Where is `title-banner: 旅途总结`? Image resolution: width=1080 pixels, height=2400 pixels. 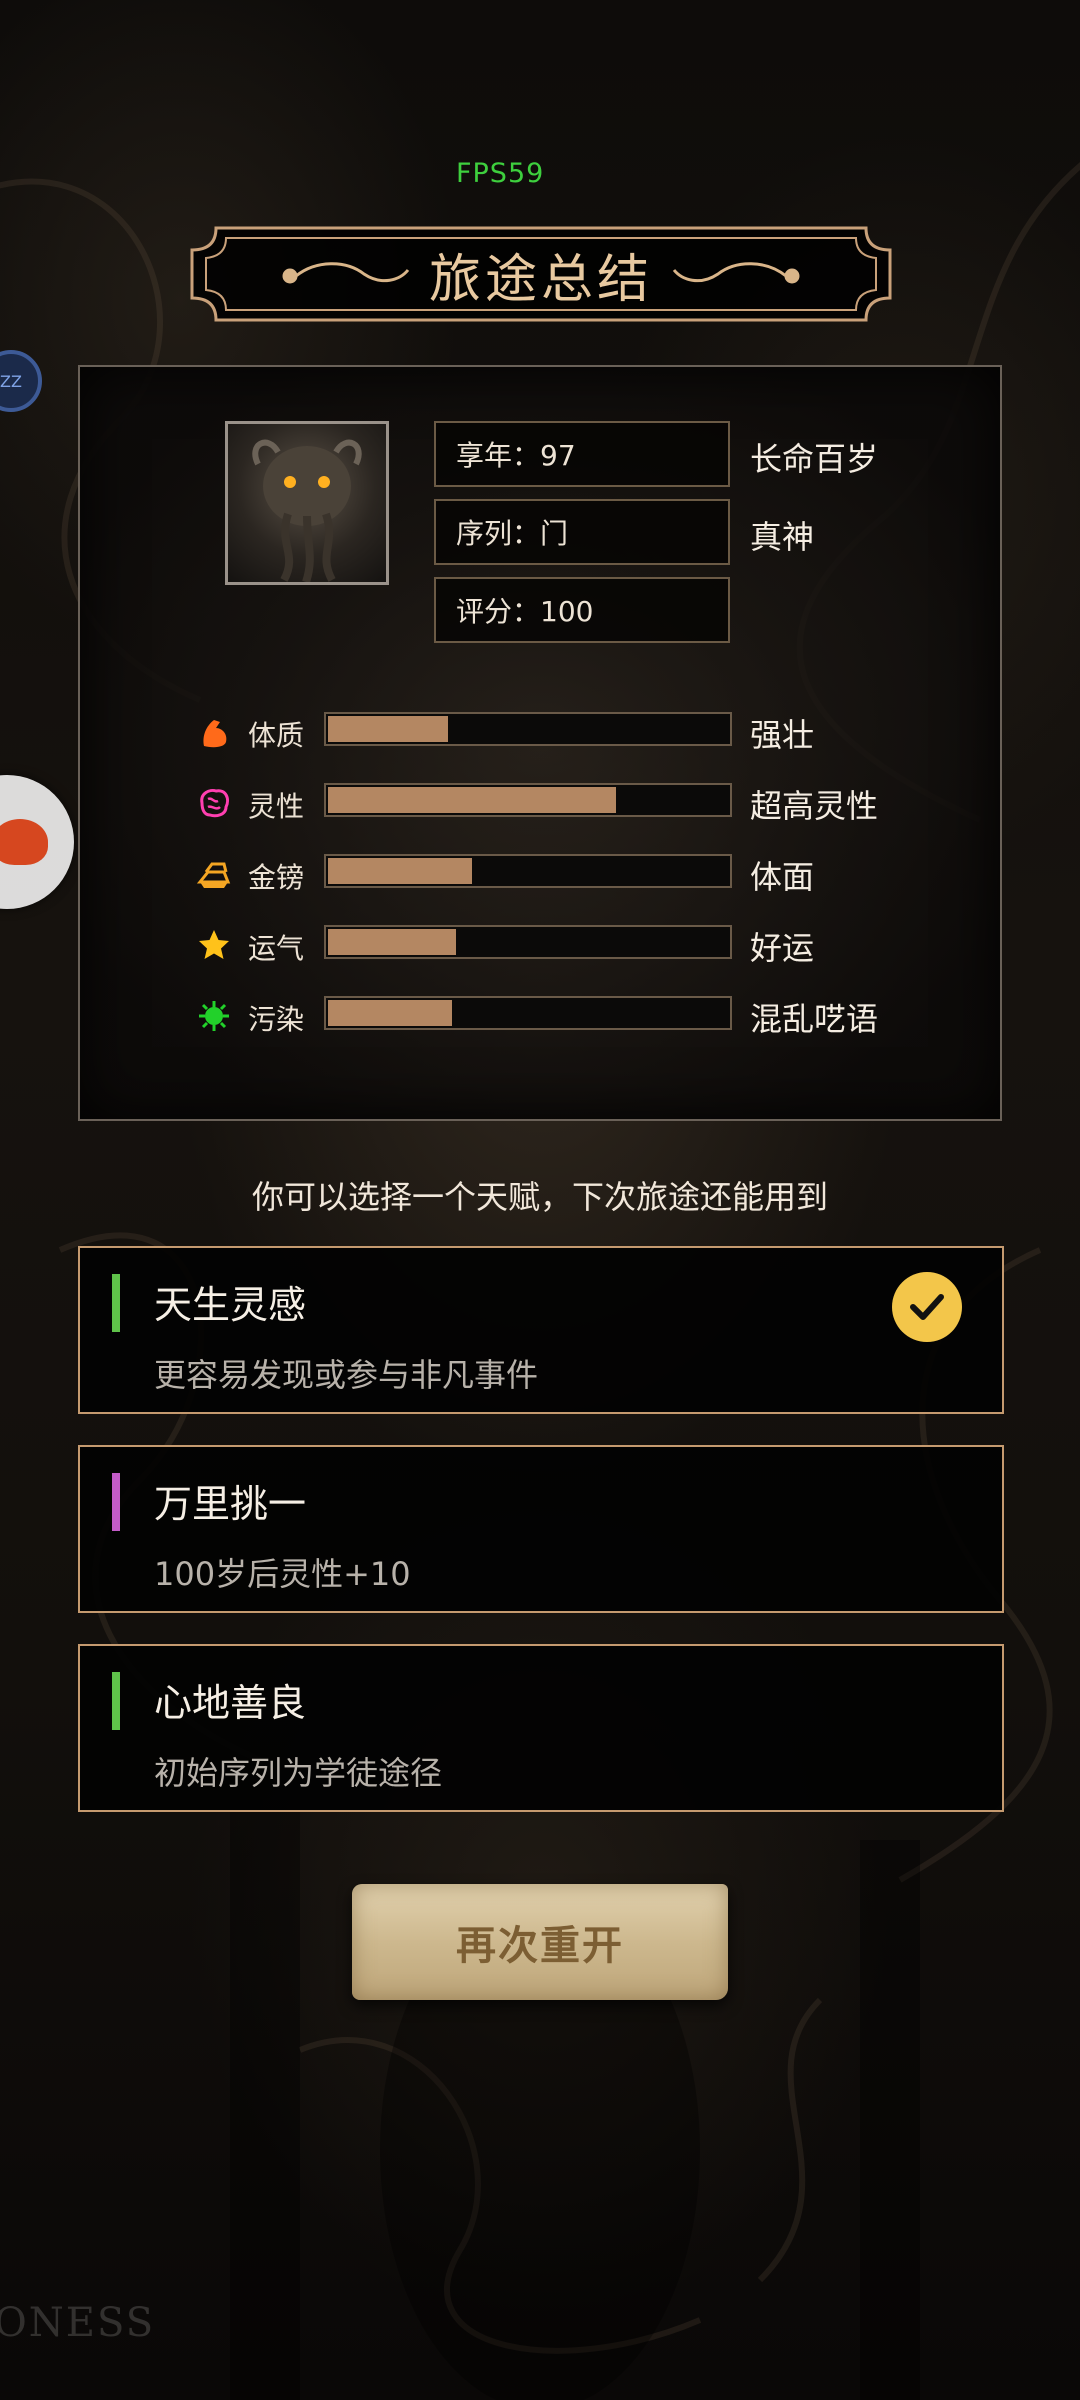
title-banner: 旅途总结 is located at coordinates (541, 274).